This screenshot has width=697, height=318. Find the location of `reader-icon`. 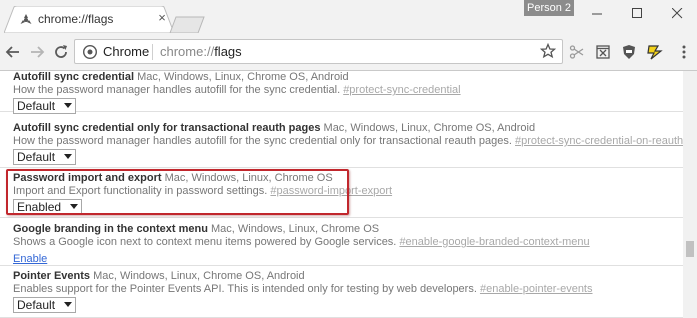

reader-icon is located at coordinates (603, 52).